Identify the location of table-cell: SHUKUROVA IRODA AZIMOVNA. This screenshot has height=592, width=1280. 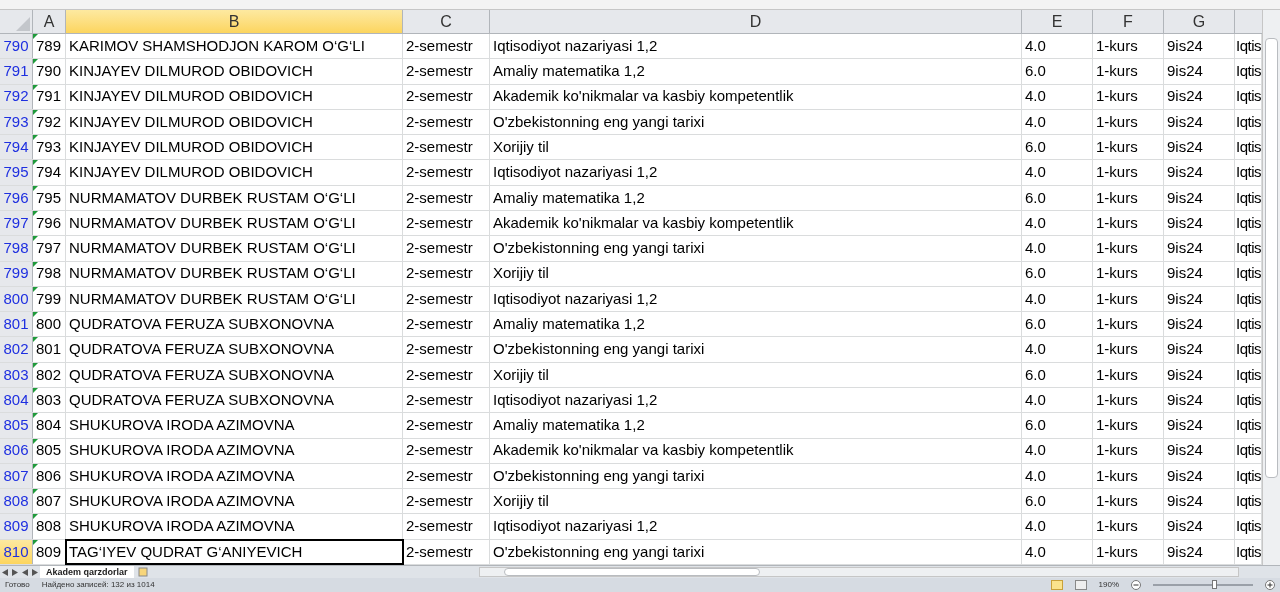
(234, 476).